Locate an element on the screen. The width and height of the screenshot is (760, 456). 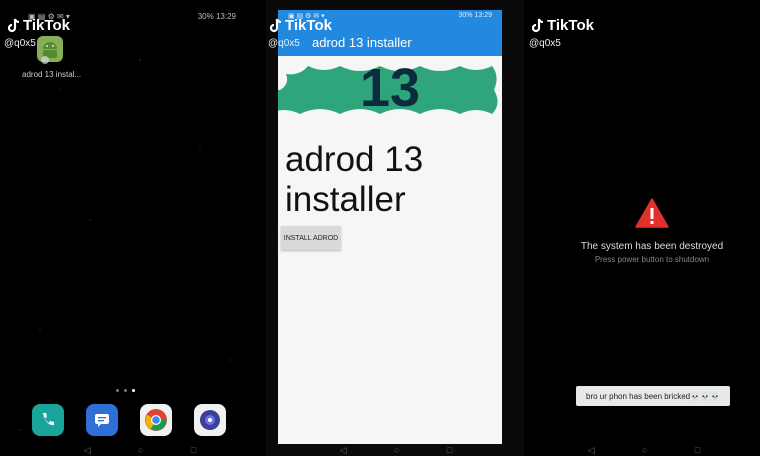
page-indicator is located at coordinates (125, 390).